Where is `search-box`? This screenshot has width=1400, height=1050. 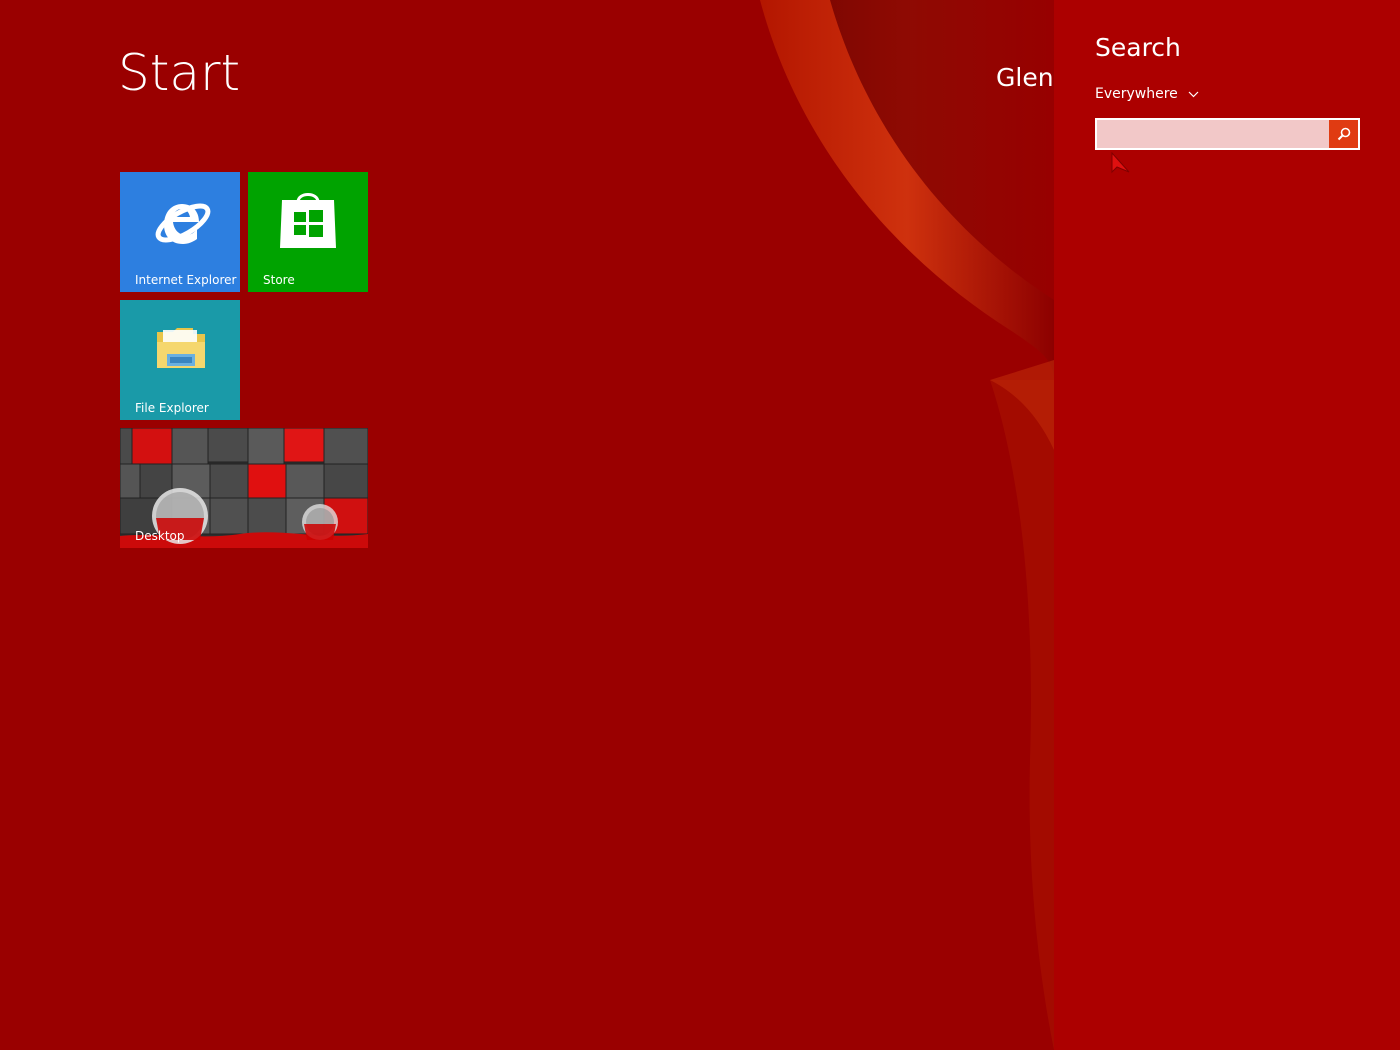
search-box is located at coordinates (1227, 134).